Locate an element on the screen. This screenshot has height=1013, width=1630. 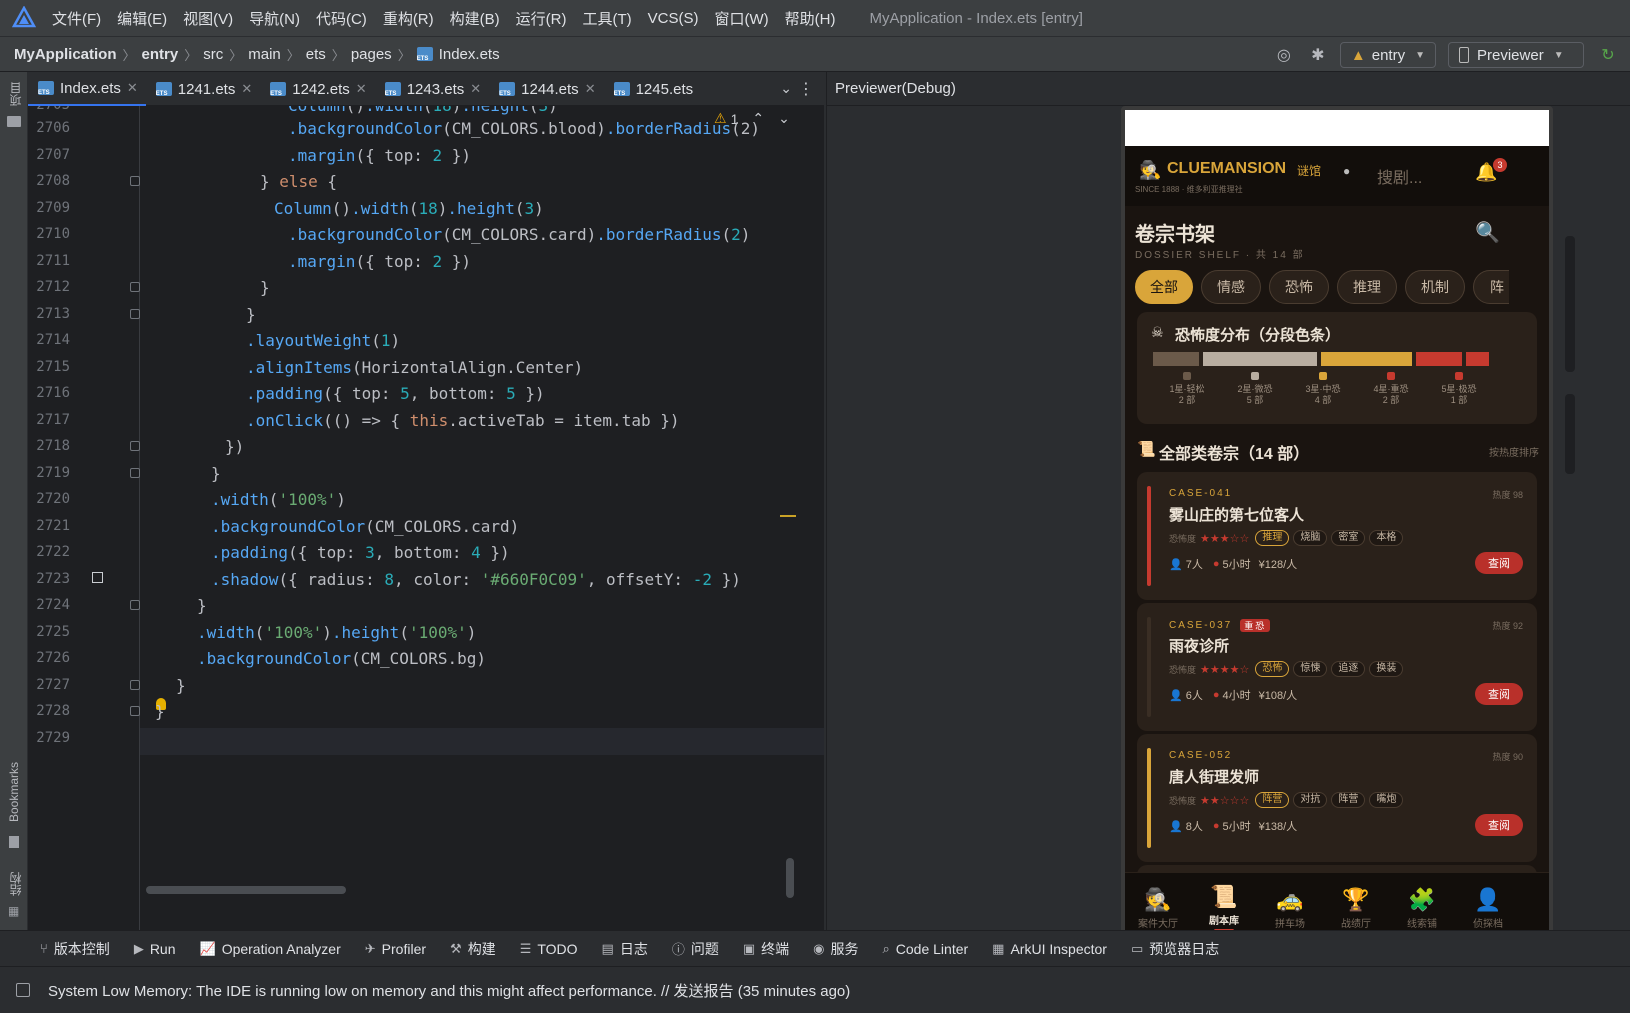
tool-services: ◉ 服务 is located at coordinates (835, 949).